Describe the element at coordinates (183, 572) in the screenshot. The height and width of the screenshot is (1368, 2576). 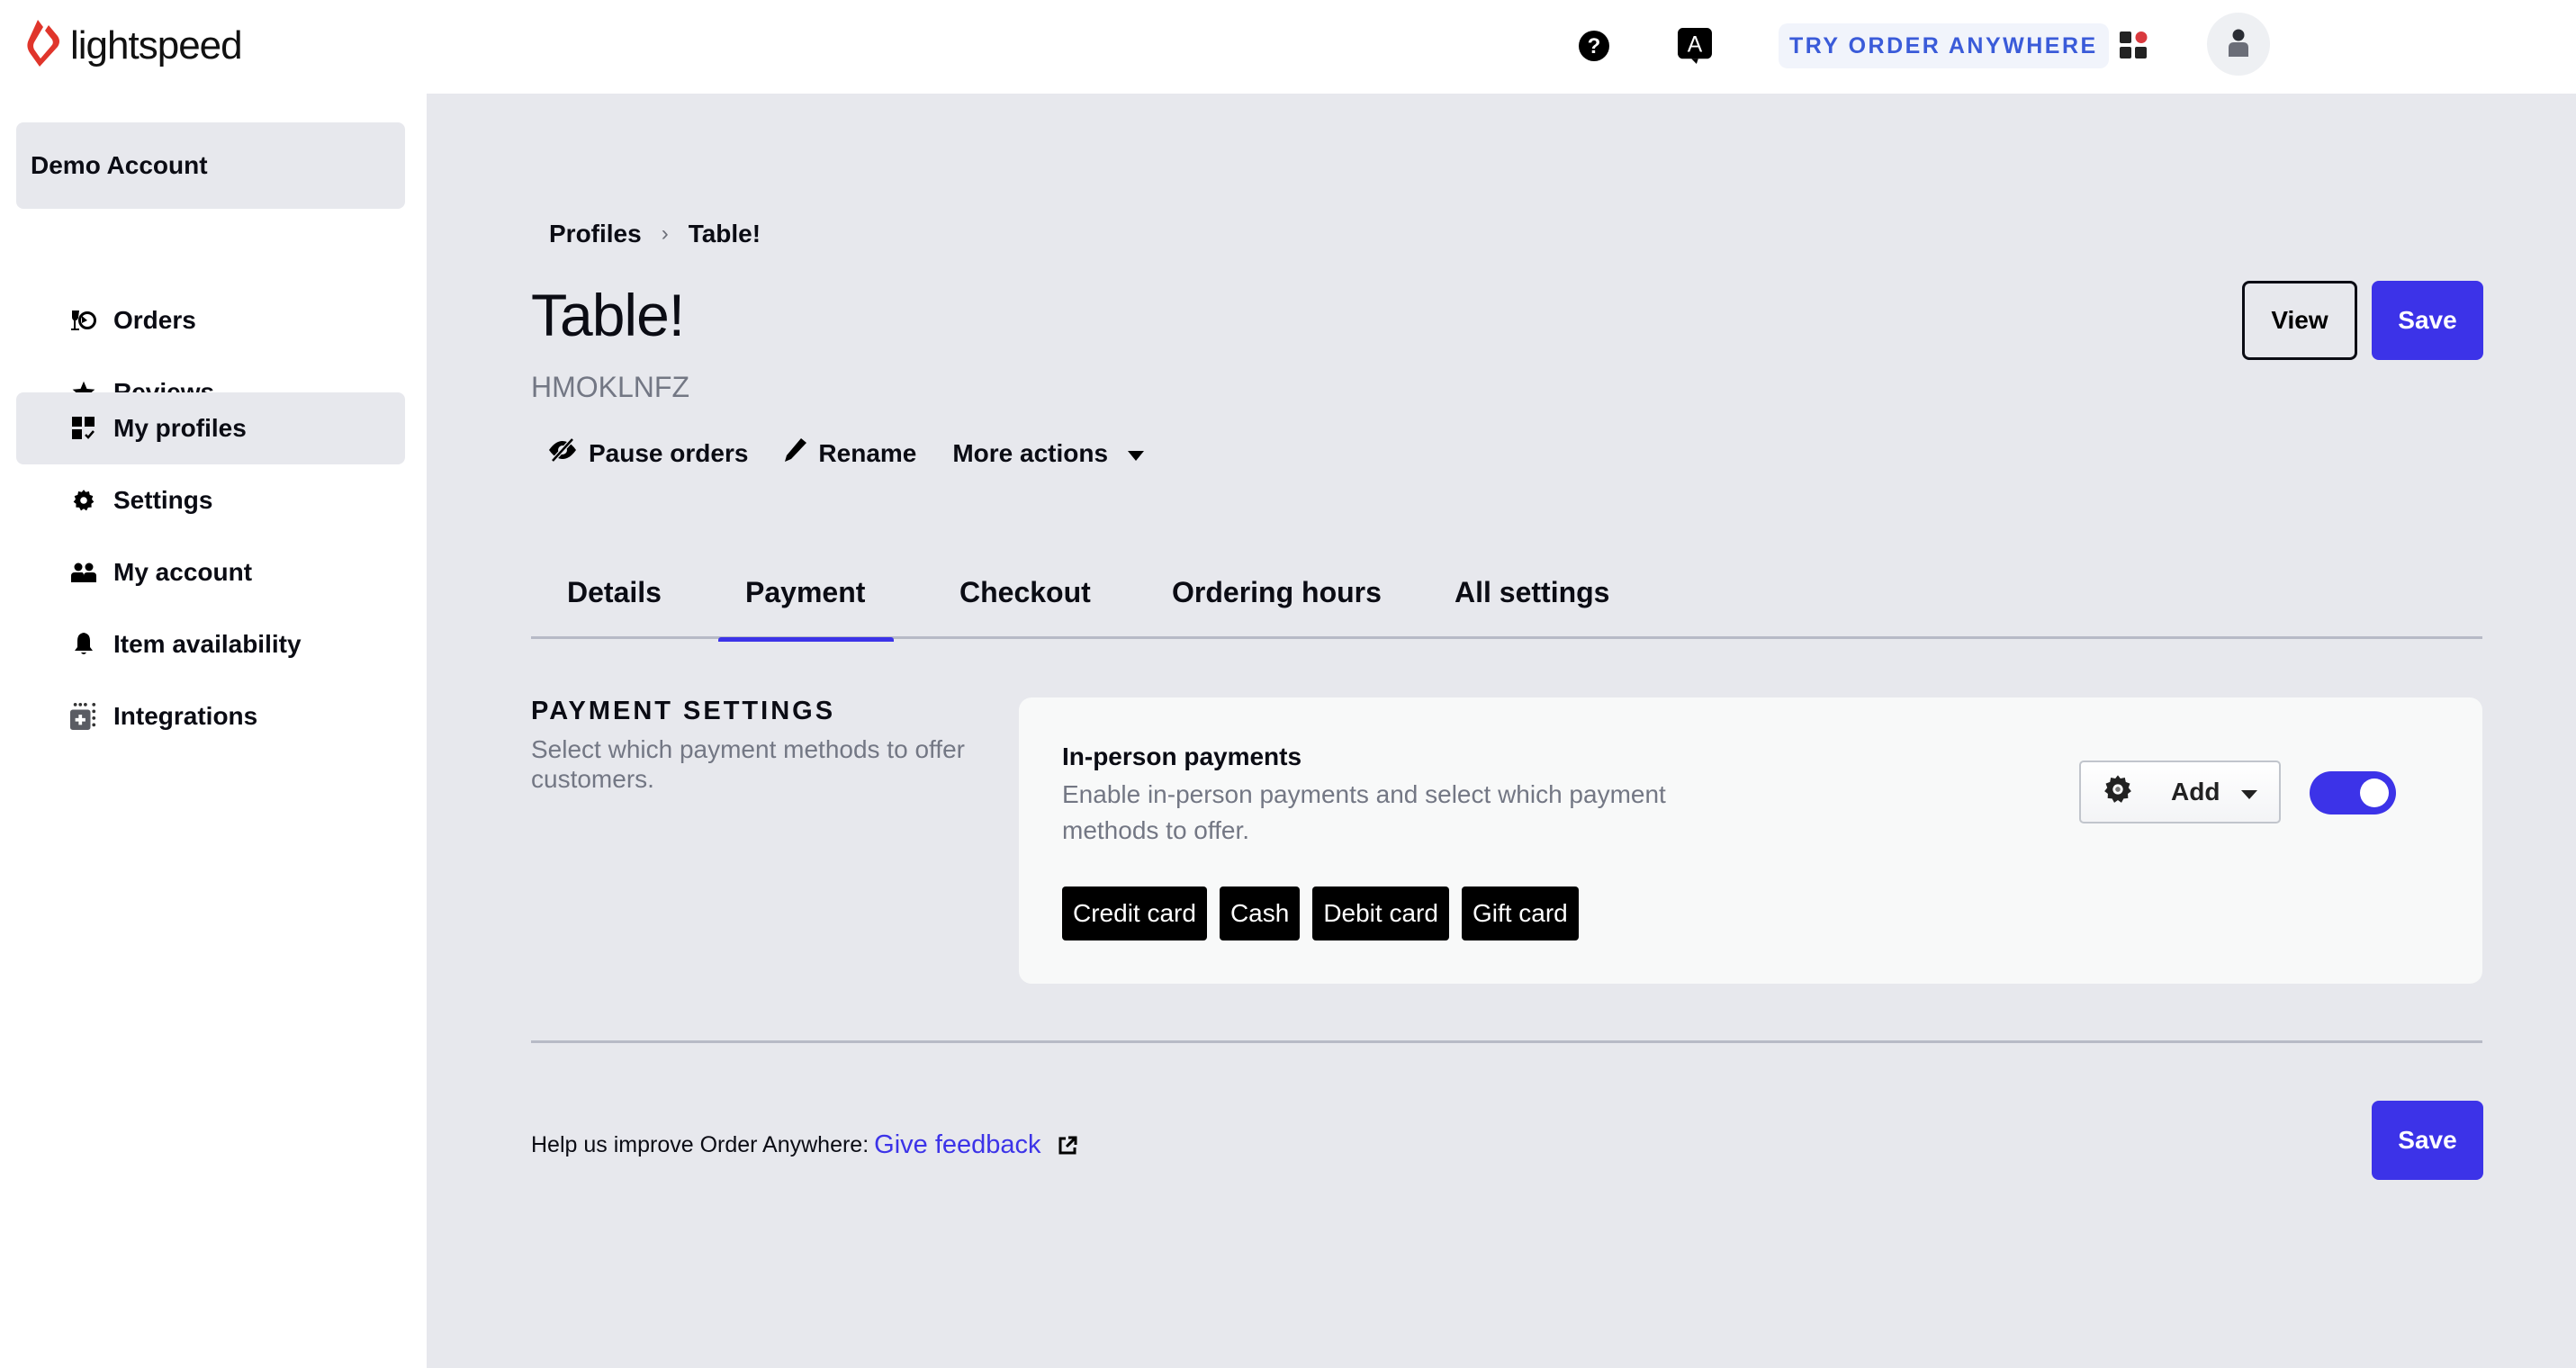
I see `sidebar-item-label: My account` at that location.